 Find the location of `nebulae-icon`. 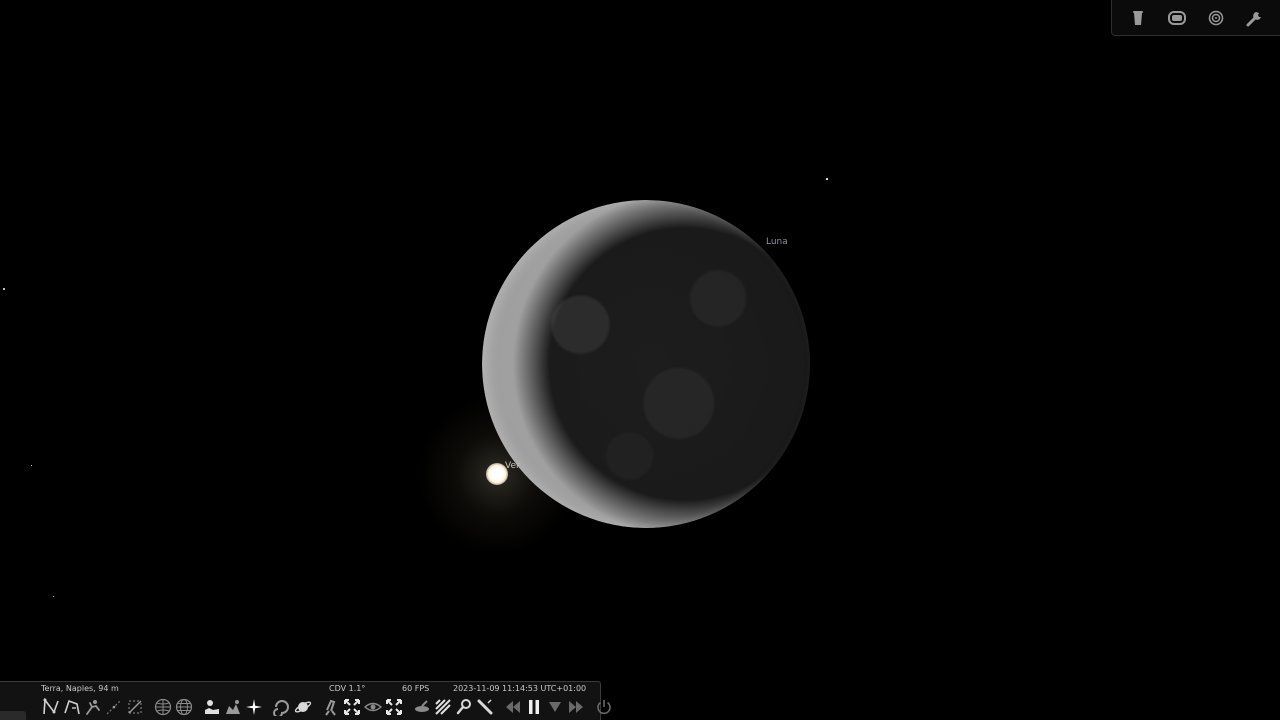

nebulae-icon is located at coordinates (281, 707).